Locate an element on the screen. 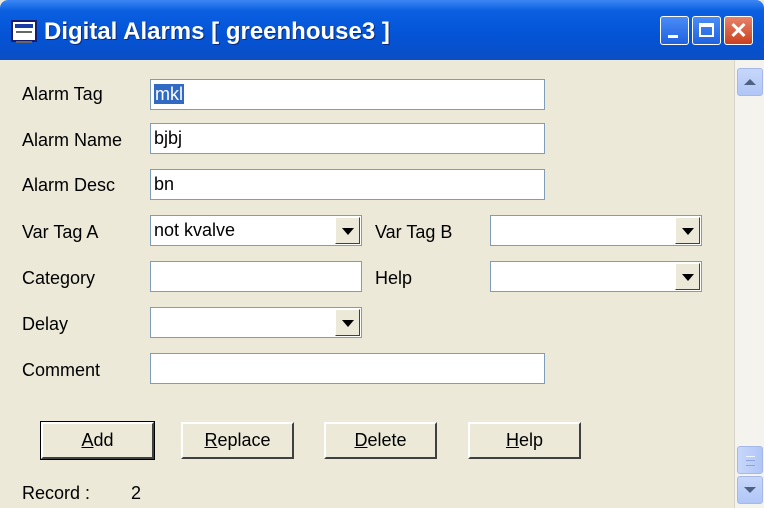 The image size is (764, 508). replace-label-rest: eplace is located at coordinates (244, 440).